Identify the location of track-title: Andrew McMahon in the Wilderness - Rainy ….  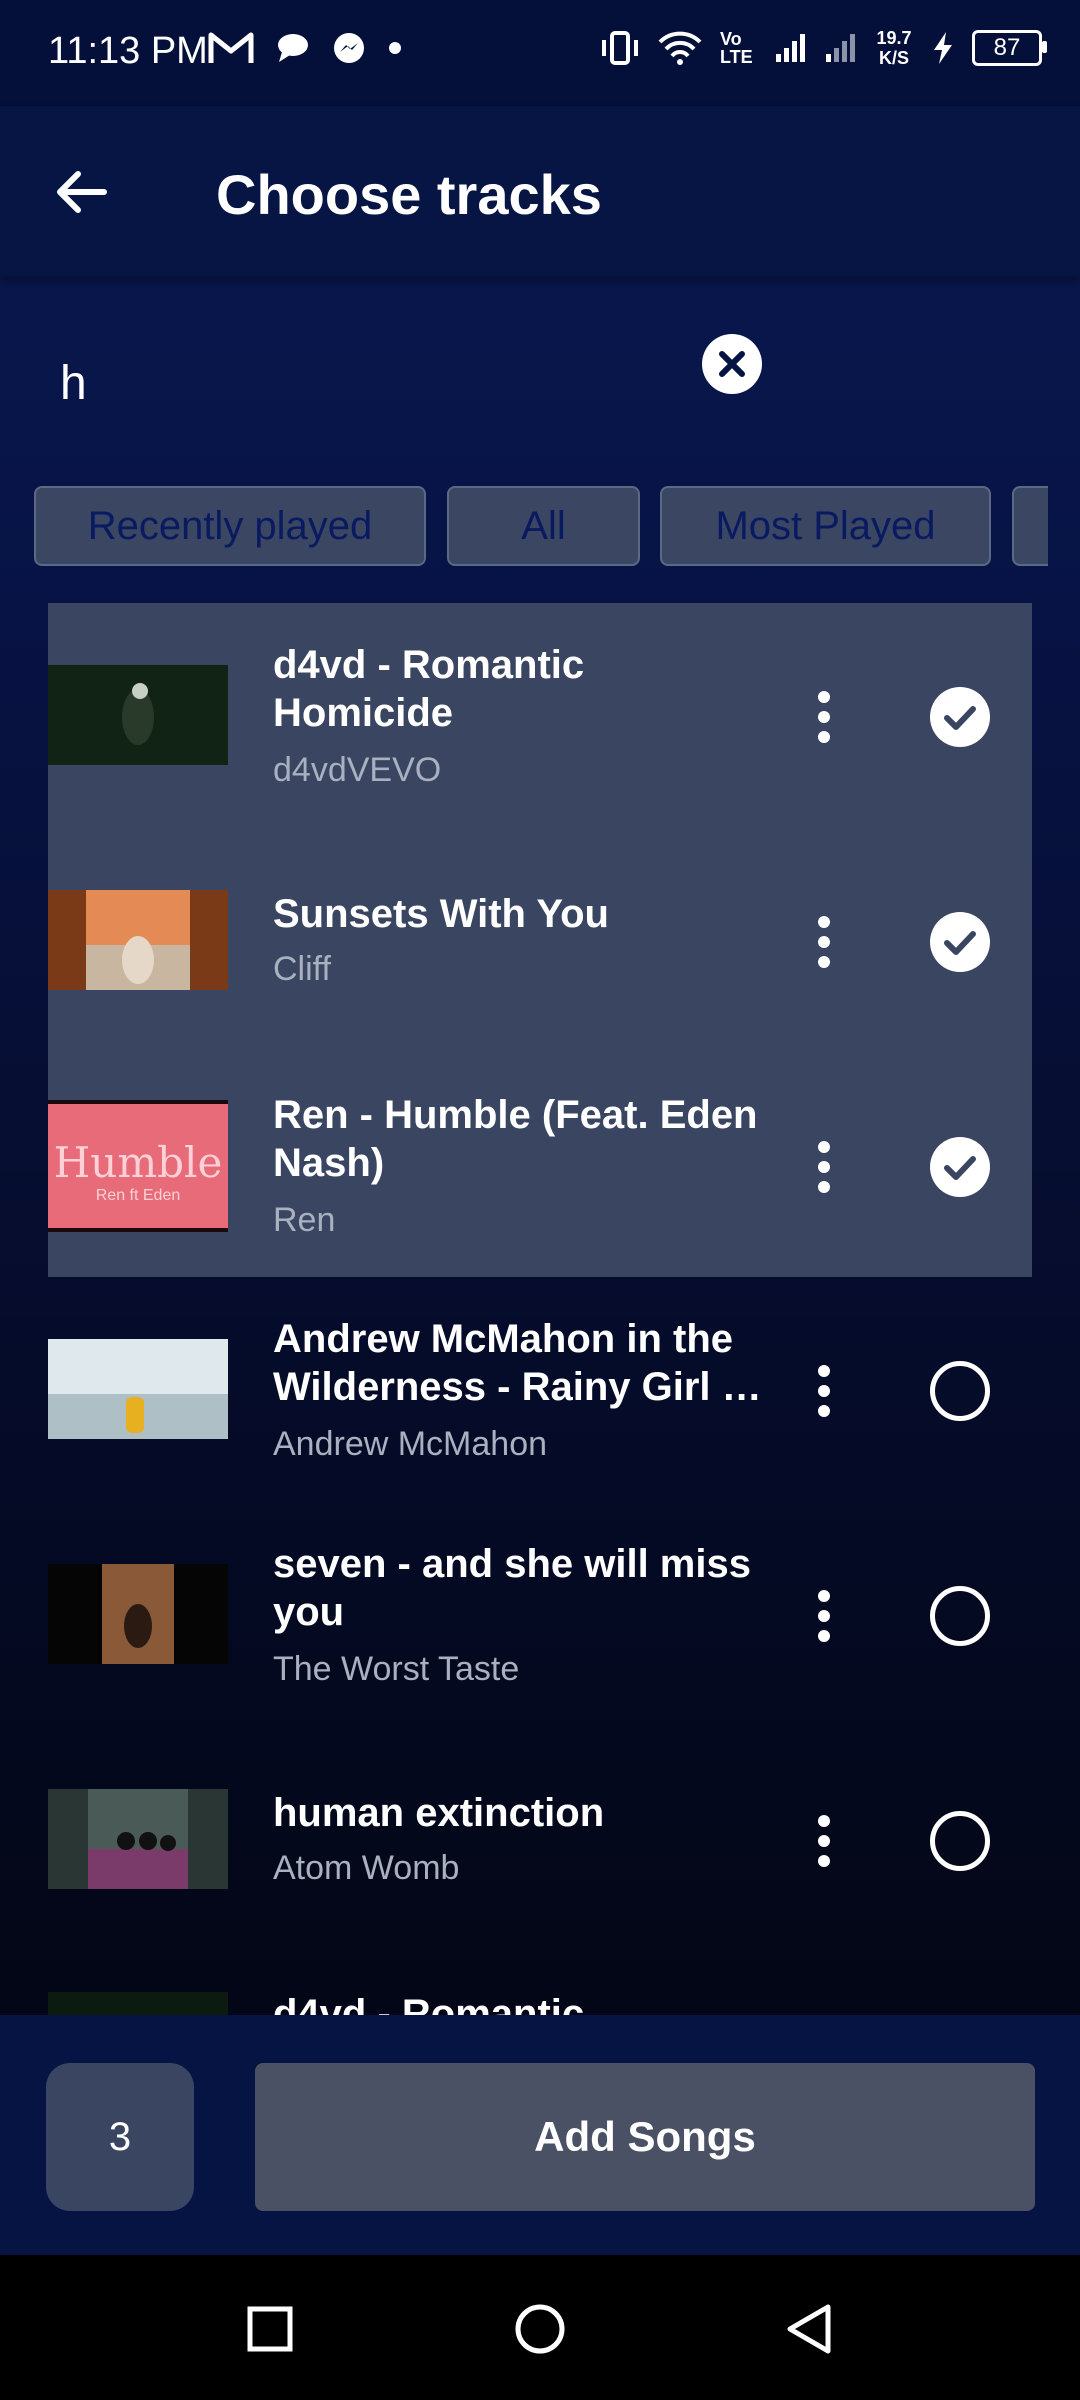
(517, 1363).